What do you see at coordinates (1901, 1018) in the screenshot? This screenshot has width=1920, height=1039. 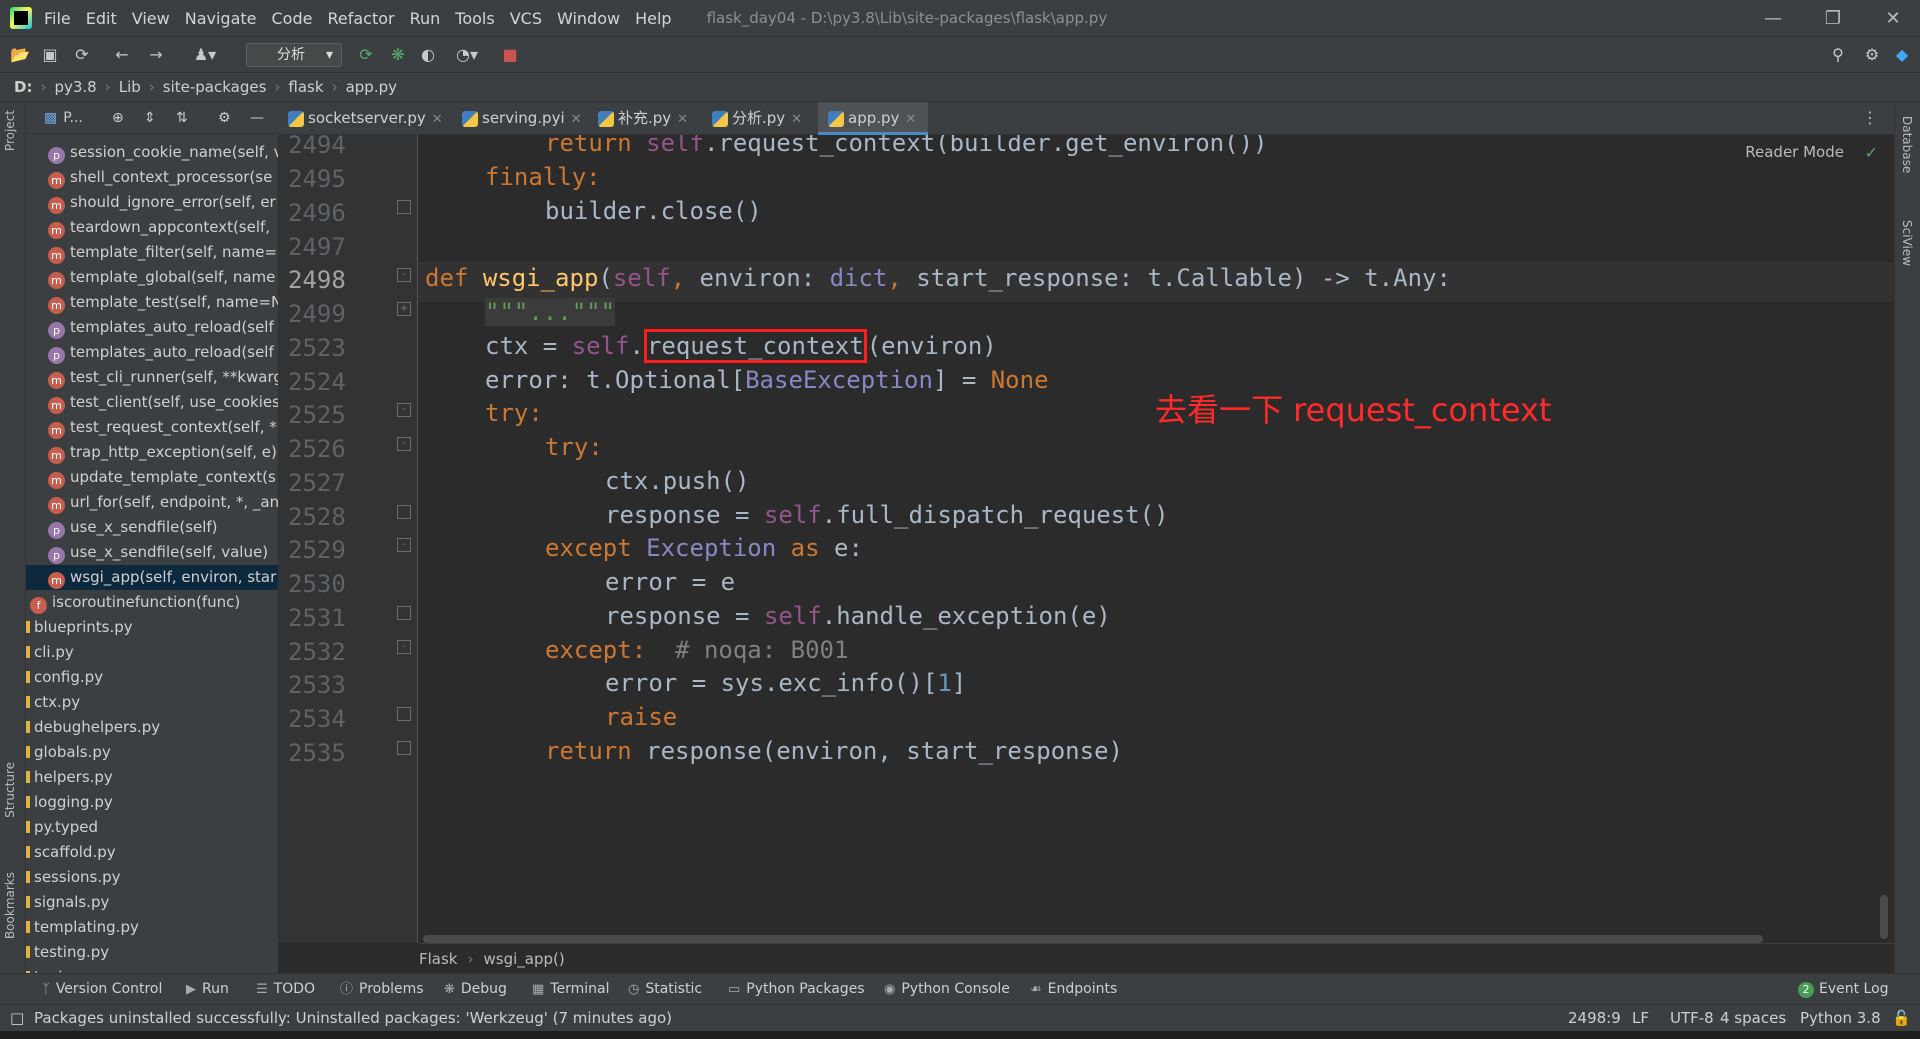 I see `lock-icon: 🔓` at bounding box center [1901, 1018].